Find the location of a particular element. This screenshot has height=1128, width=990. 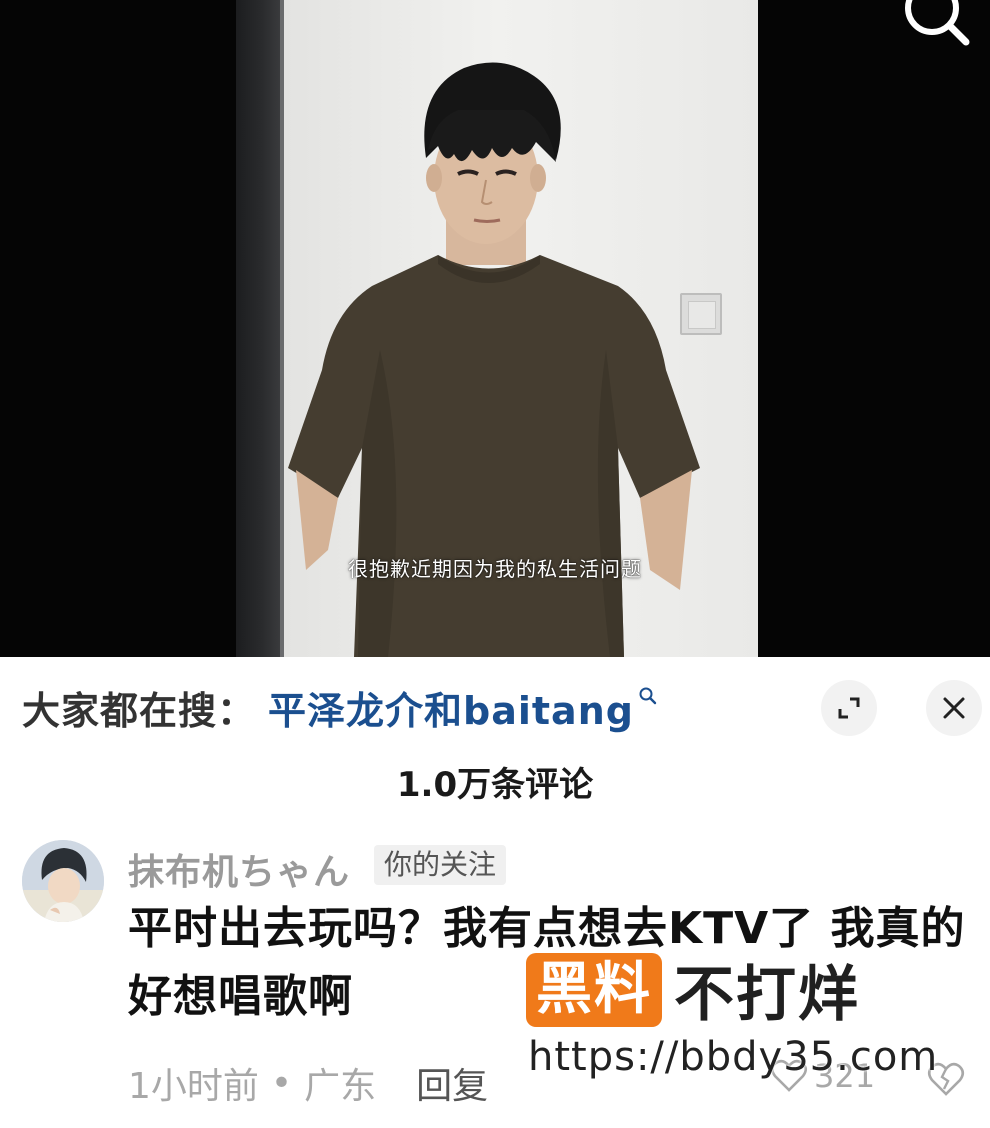

video-subtitle: 很抱歉近期因为我的私生活问题 is located at coordinates (495, 569).